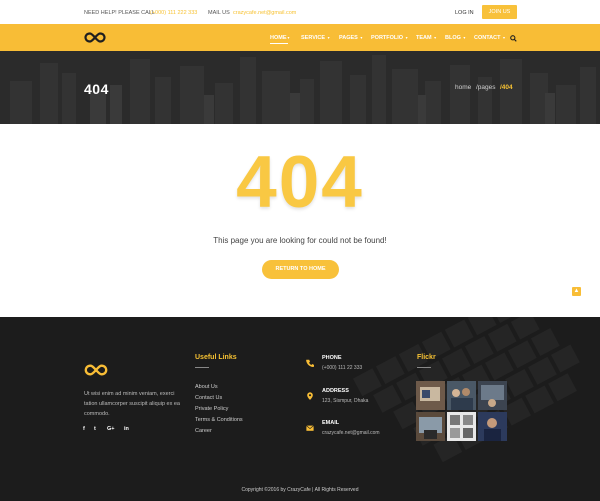 The height and width of the screenshot is (501, 600). Describe the element at coordinates (119, 13) in the screenshot. I see `help-label: NEED HELP! PLEASE CALL` at that location.